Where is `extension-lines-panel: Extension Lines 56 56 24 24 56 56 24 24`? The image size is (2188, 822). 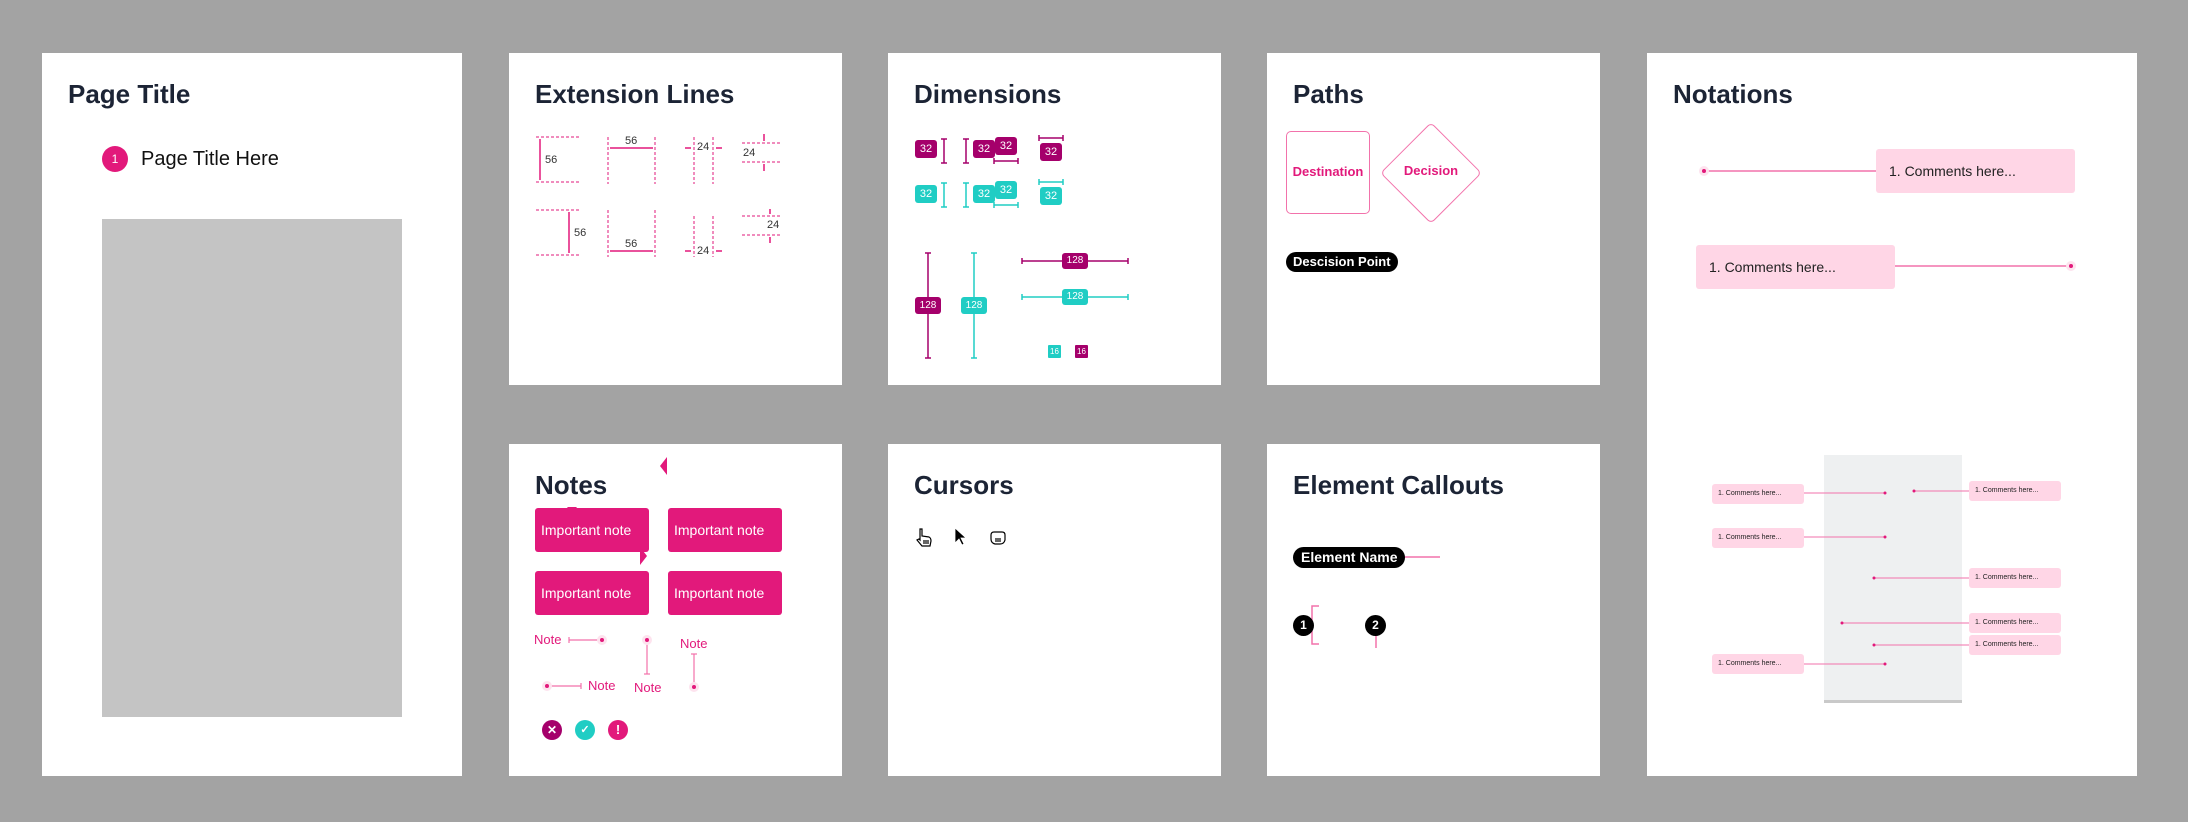
extension-lines-panel: Extension Lines 56 56 24 24 56 56 24 24 is located at coordinates (675, 219).